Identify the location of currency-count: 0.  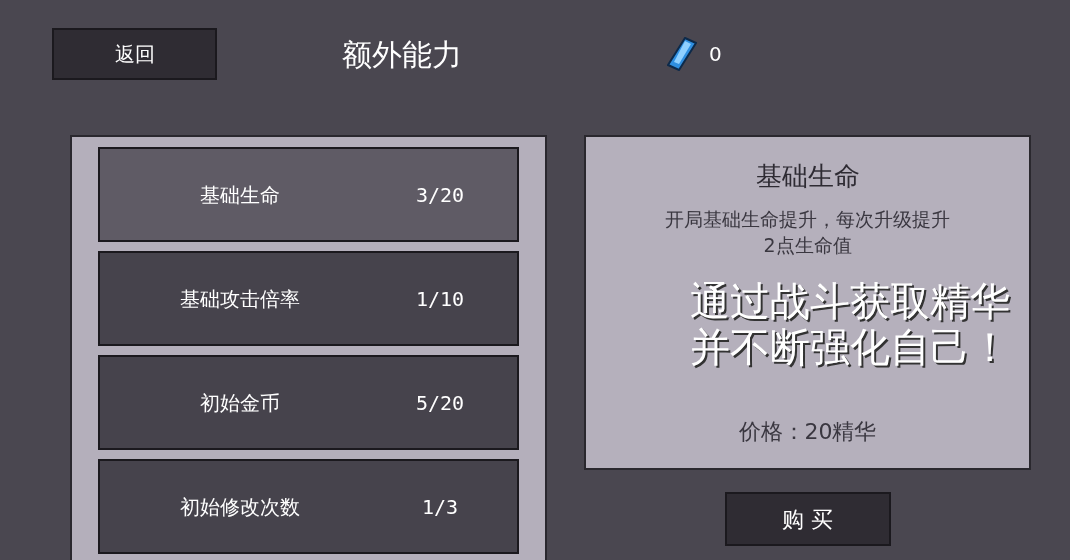
(715, 54).